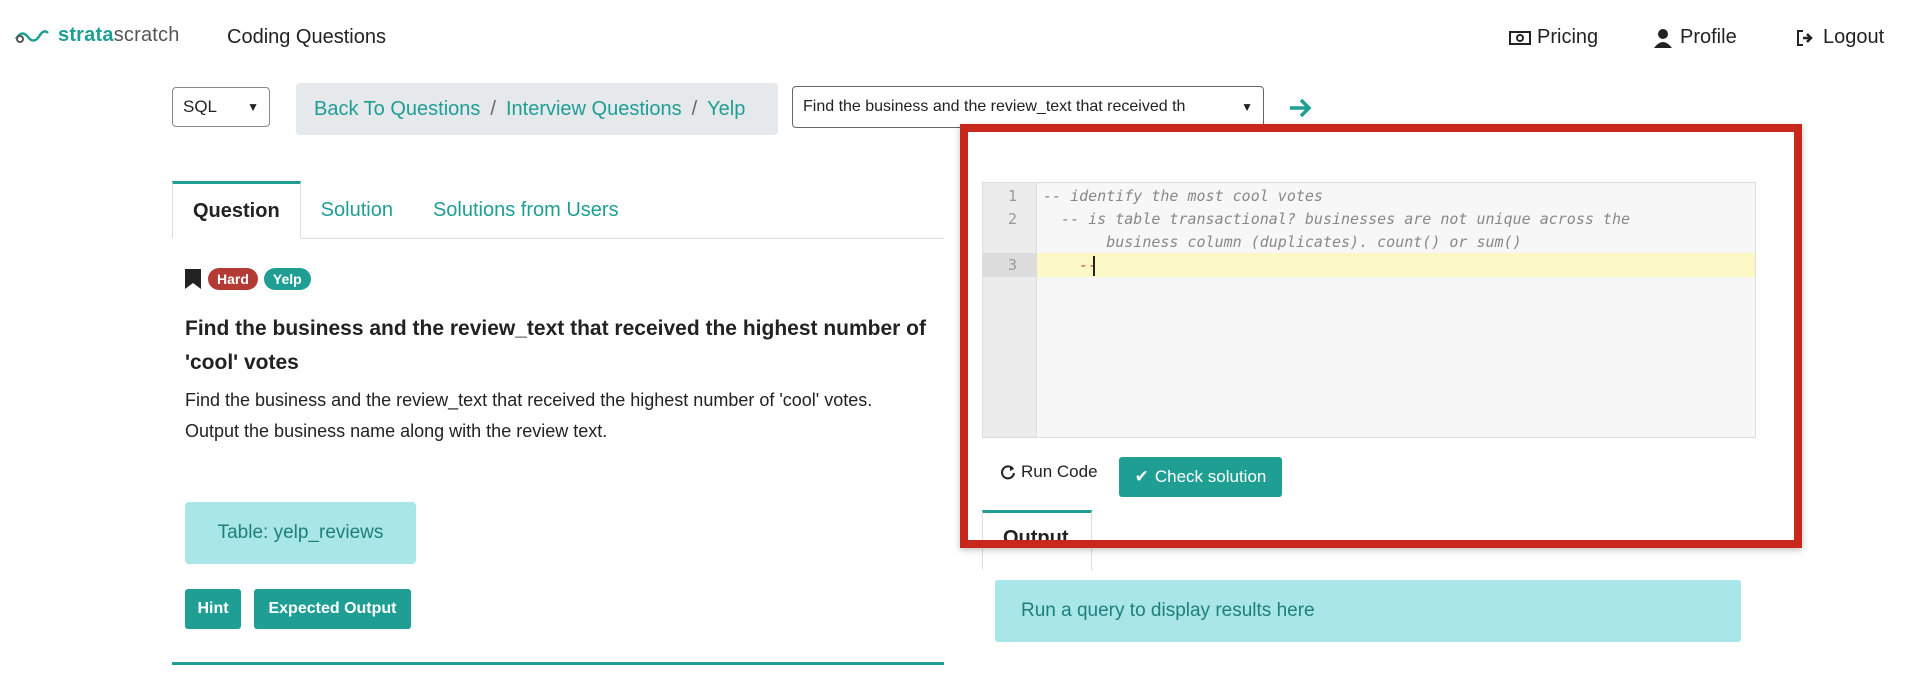 This screenshot has height=684, width=1920. Describe the element at coordinates (357, 210) in the screenshot. I see `tab-solution: Solution` at that location.